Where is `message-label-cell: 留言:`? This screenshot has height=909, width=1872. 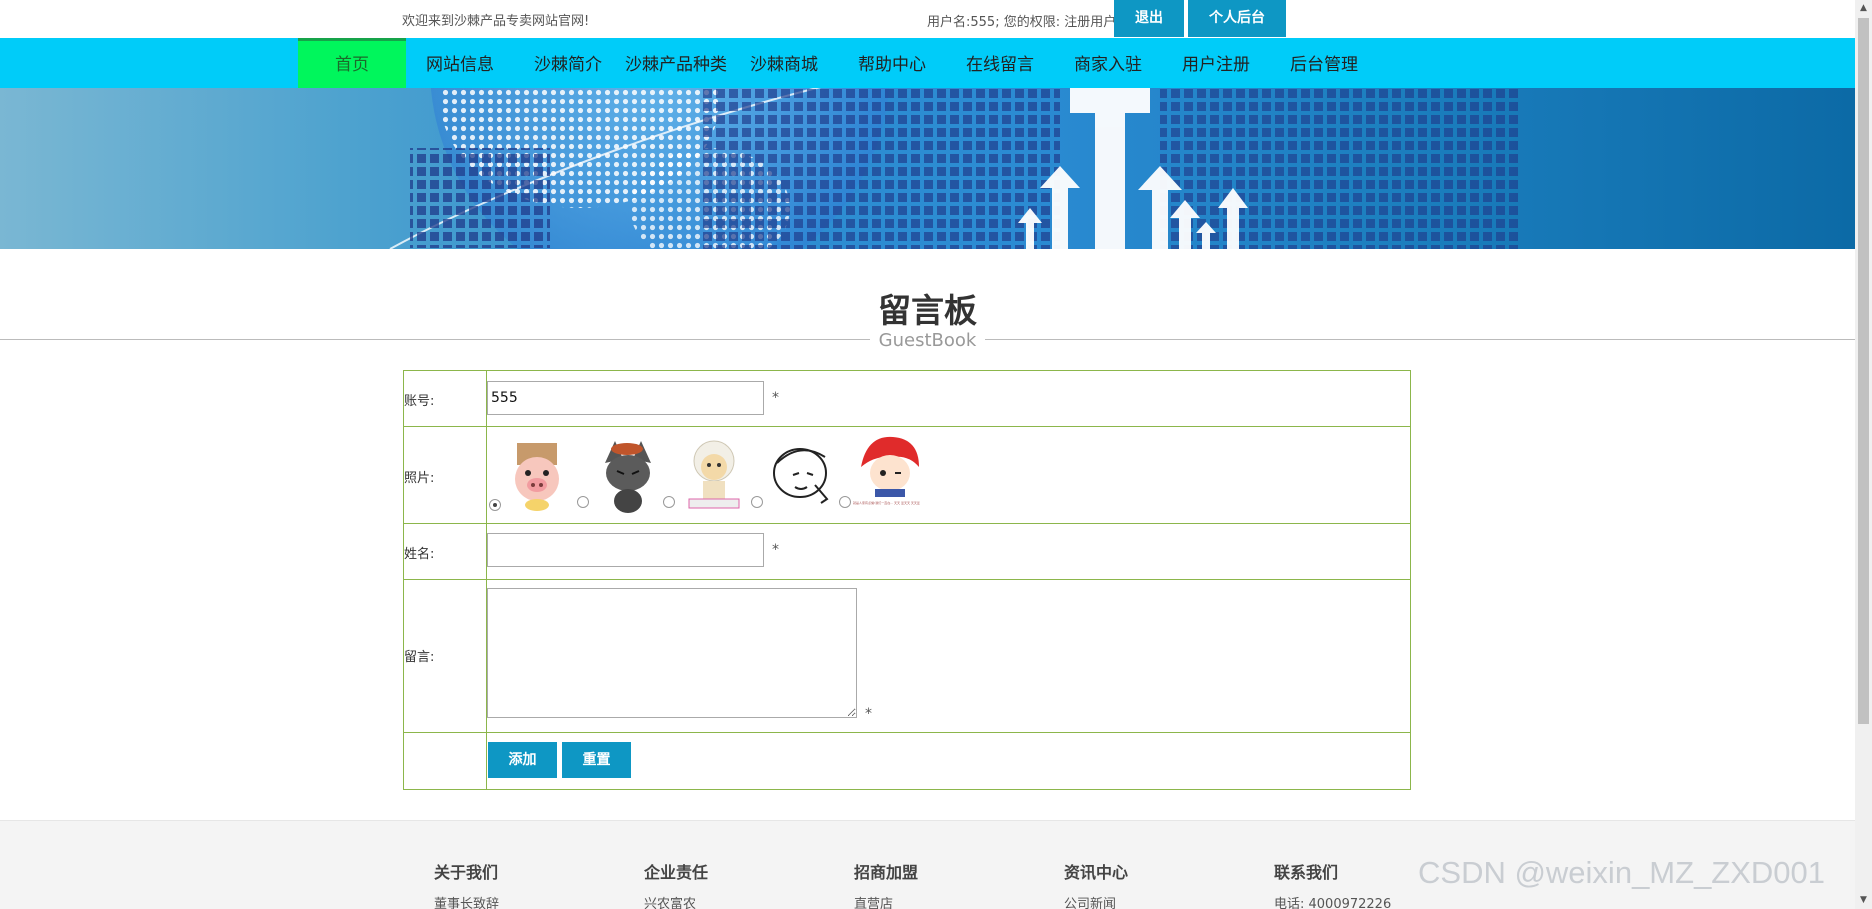
message-label-cell: 留言: is located at coordinates (445, 656).